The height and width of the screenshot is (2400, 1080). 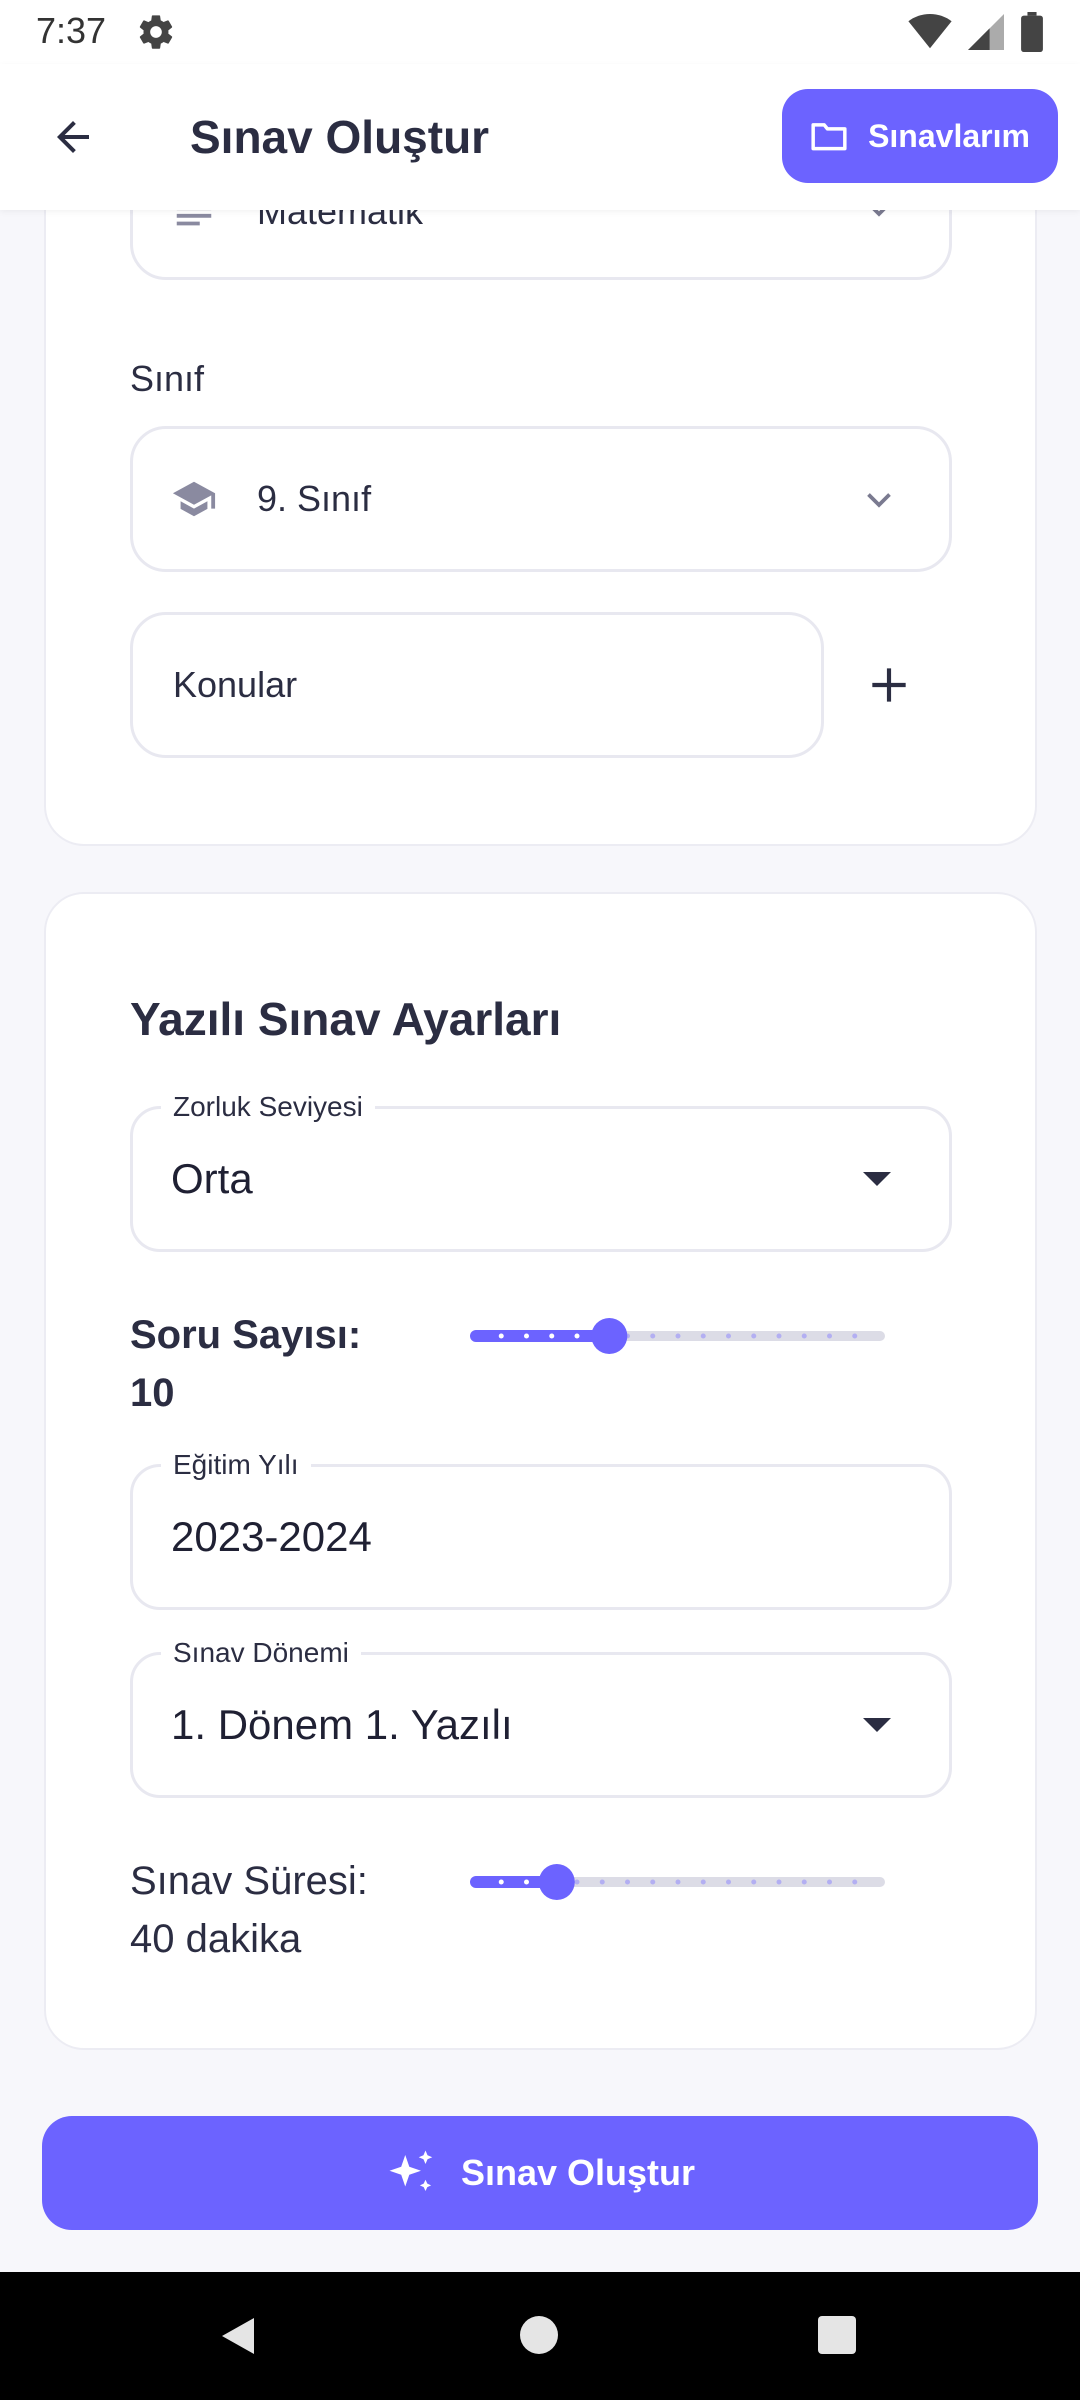 What do you see at coordinates (477, 685) in the screenshot?
I see `topics-input: Konular` at bounding box center [477, 685].